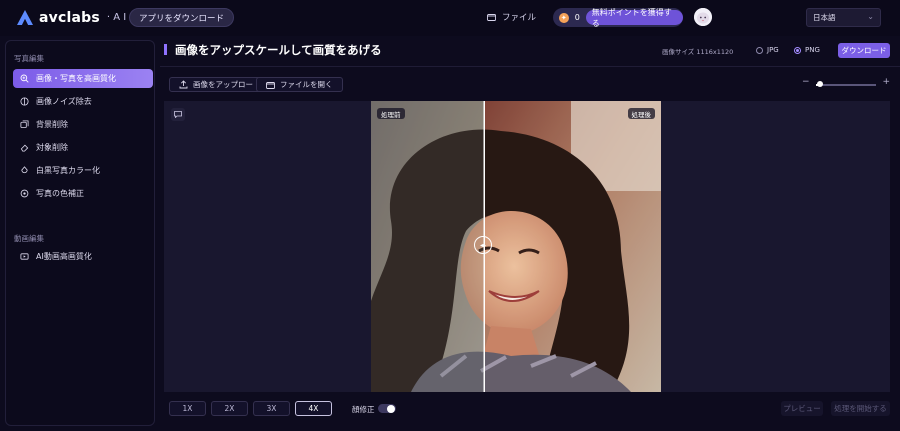  I want to click on format-jpg-label: JPG, so click(773, 50).